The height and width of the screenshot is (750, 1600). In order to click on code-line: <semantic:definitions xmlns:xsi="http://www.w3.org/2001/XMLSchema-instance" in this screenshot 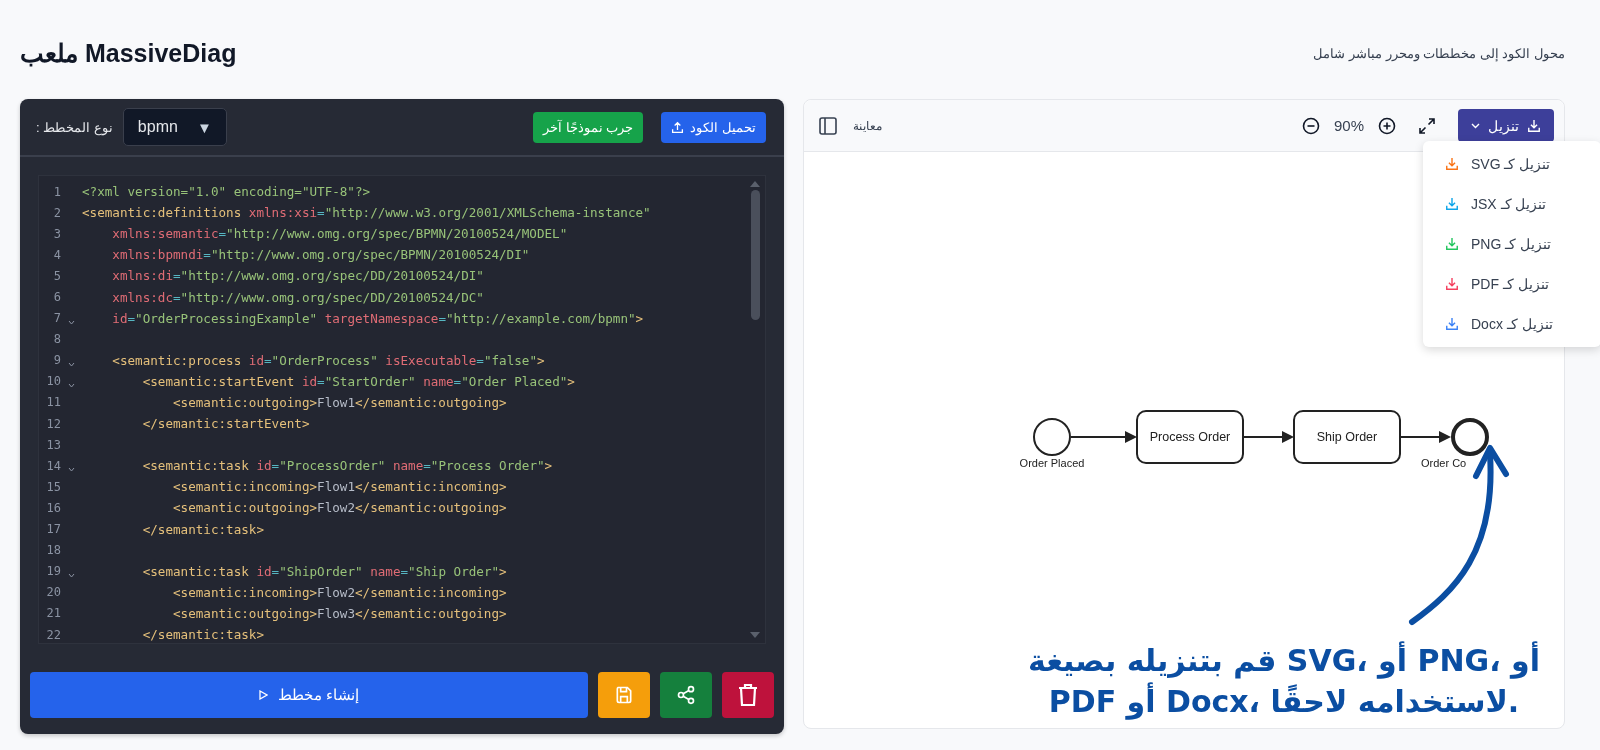, I will do `click(366, 213)`.